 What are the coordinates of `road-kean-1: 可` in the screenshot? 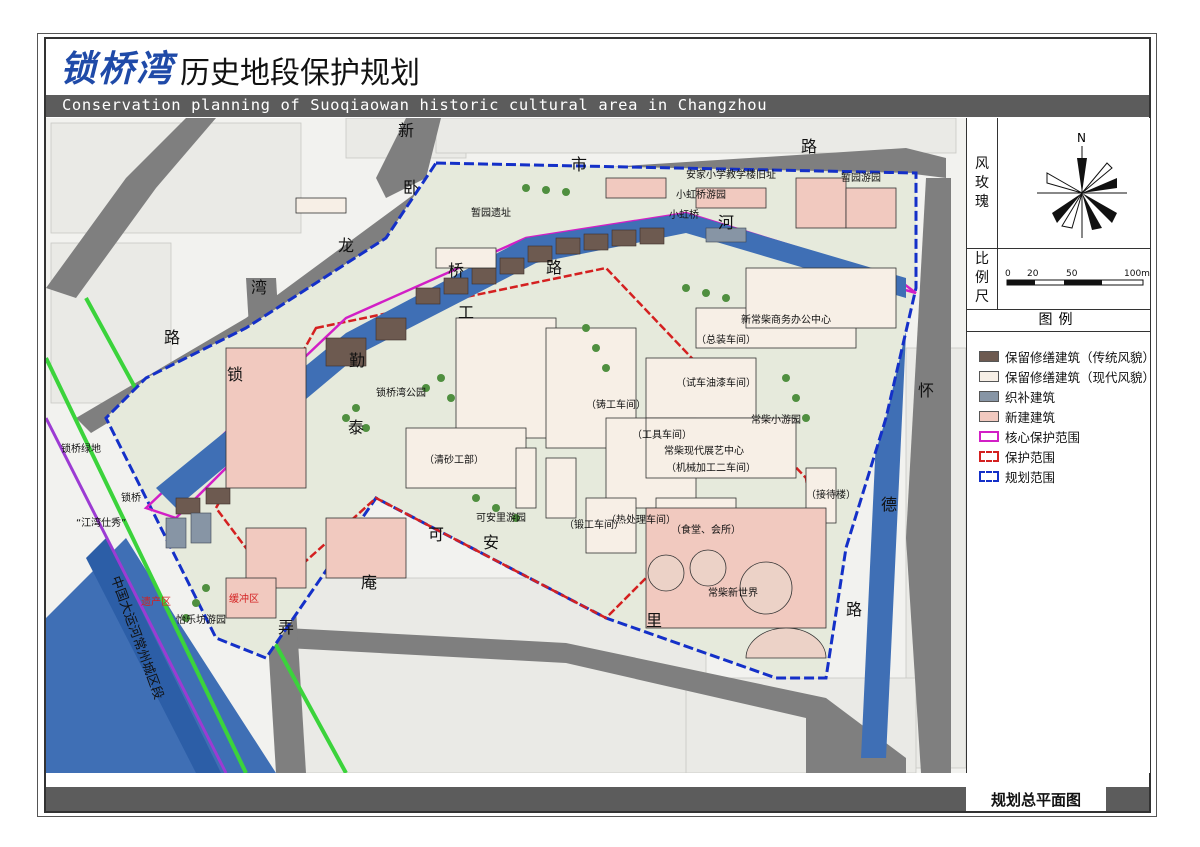 It's located at (436, 534).